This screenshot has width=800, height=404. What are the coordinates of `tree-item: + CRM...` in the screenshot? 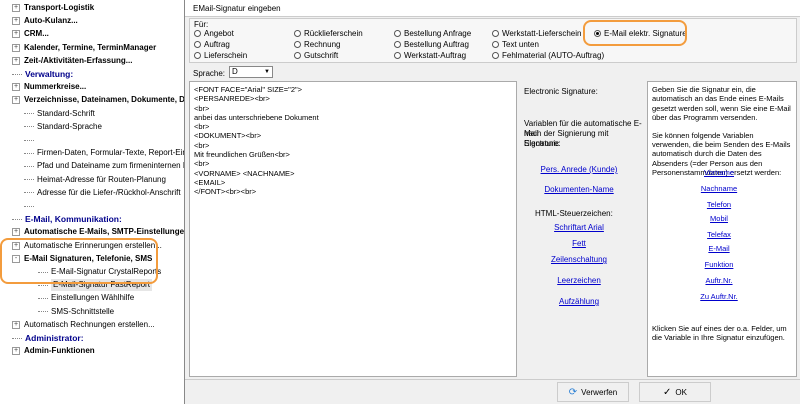 It's located at (30, 34).